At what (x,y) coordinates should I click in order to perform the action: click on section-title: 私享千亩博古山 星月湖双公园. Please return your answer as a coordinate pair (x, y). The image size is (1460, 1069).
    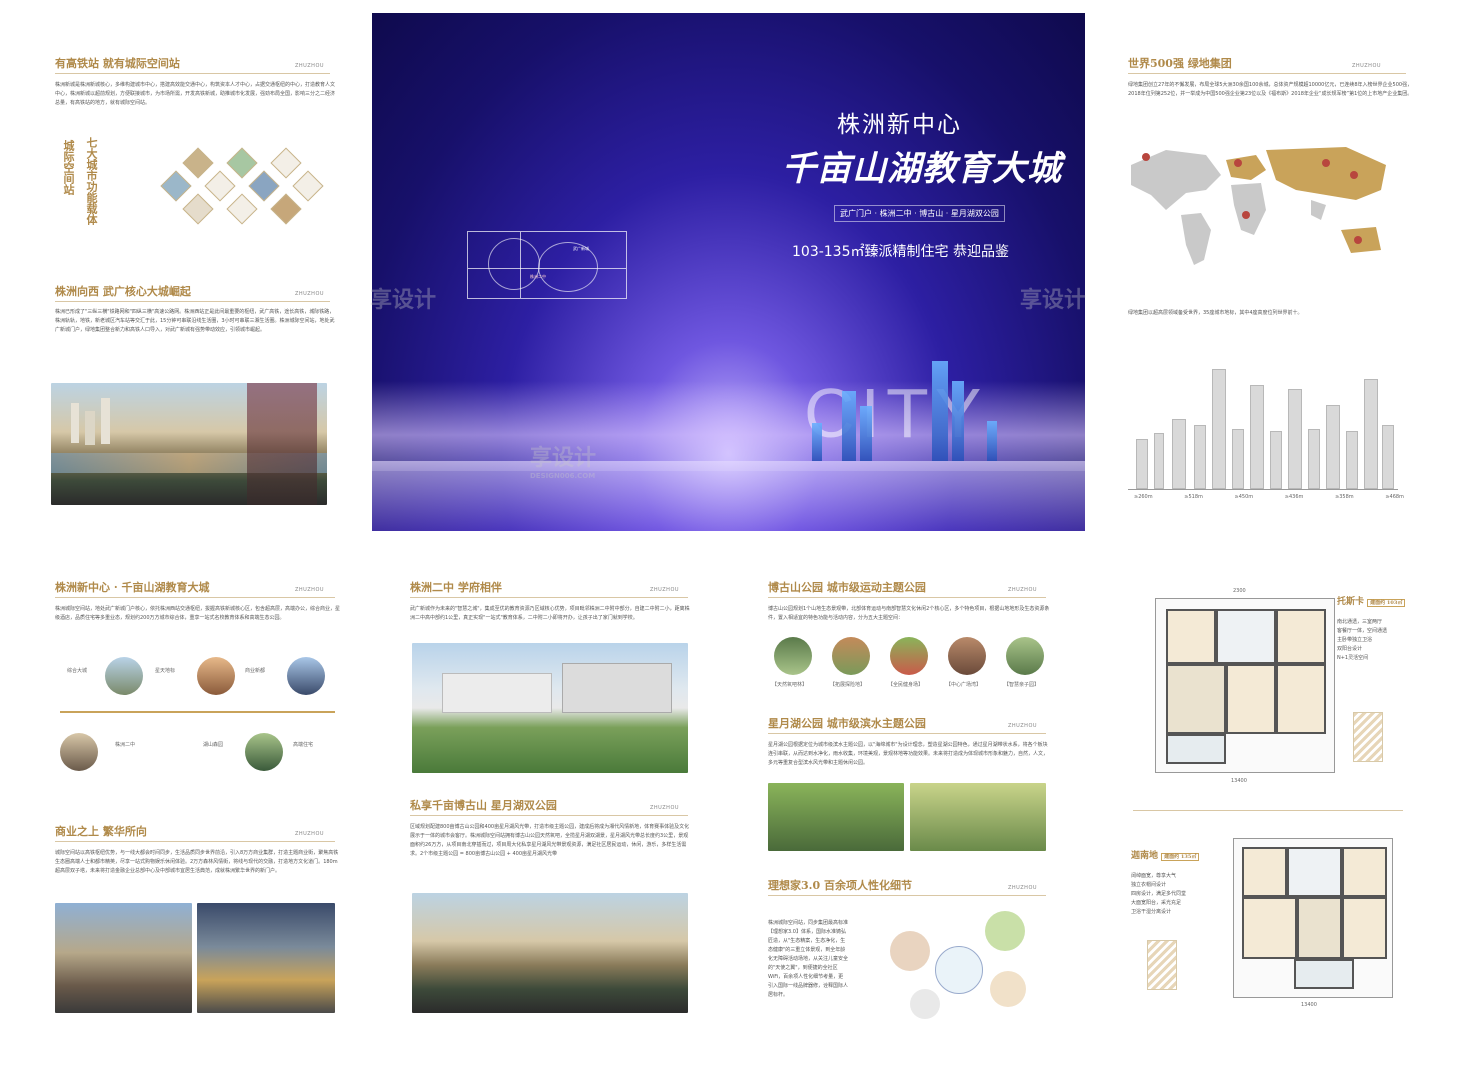
    Looking at the image, I should click on (483, 805).